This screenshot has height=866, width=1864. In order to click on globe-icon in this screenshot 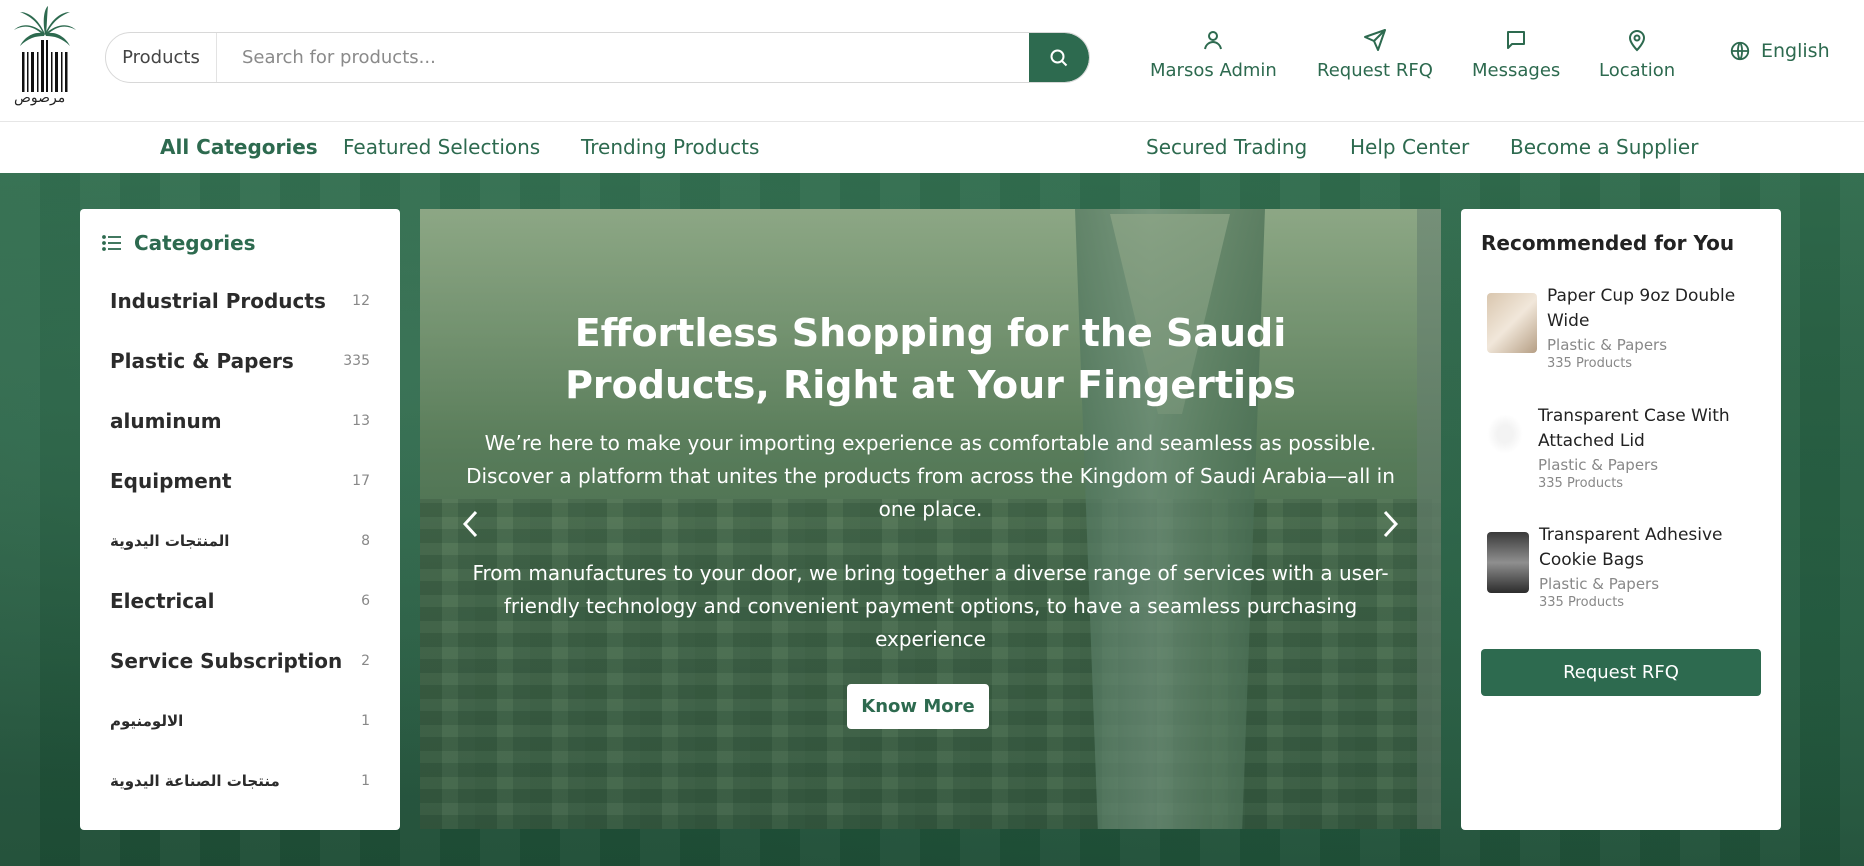, I will do `click(1740, 51)`.